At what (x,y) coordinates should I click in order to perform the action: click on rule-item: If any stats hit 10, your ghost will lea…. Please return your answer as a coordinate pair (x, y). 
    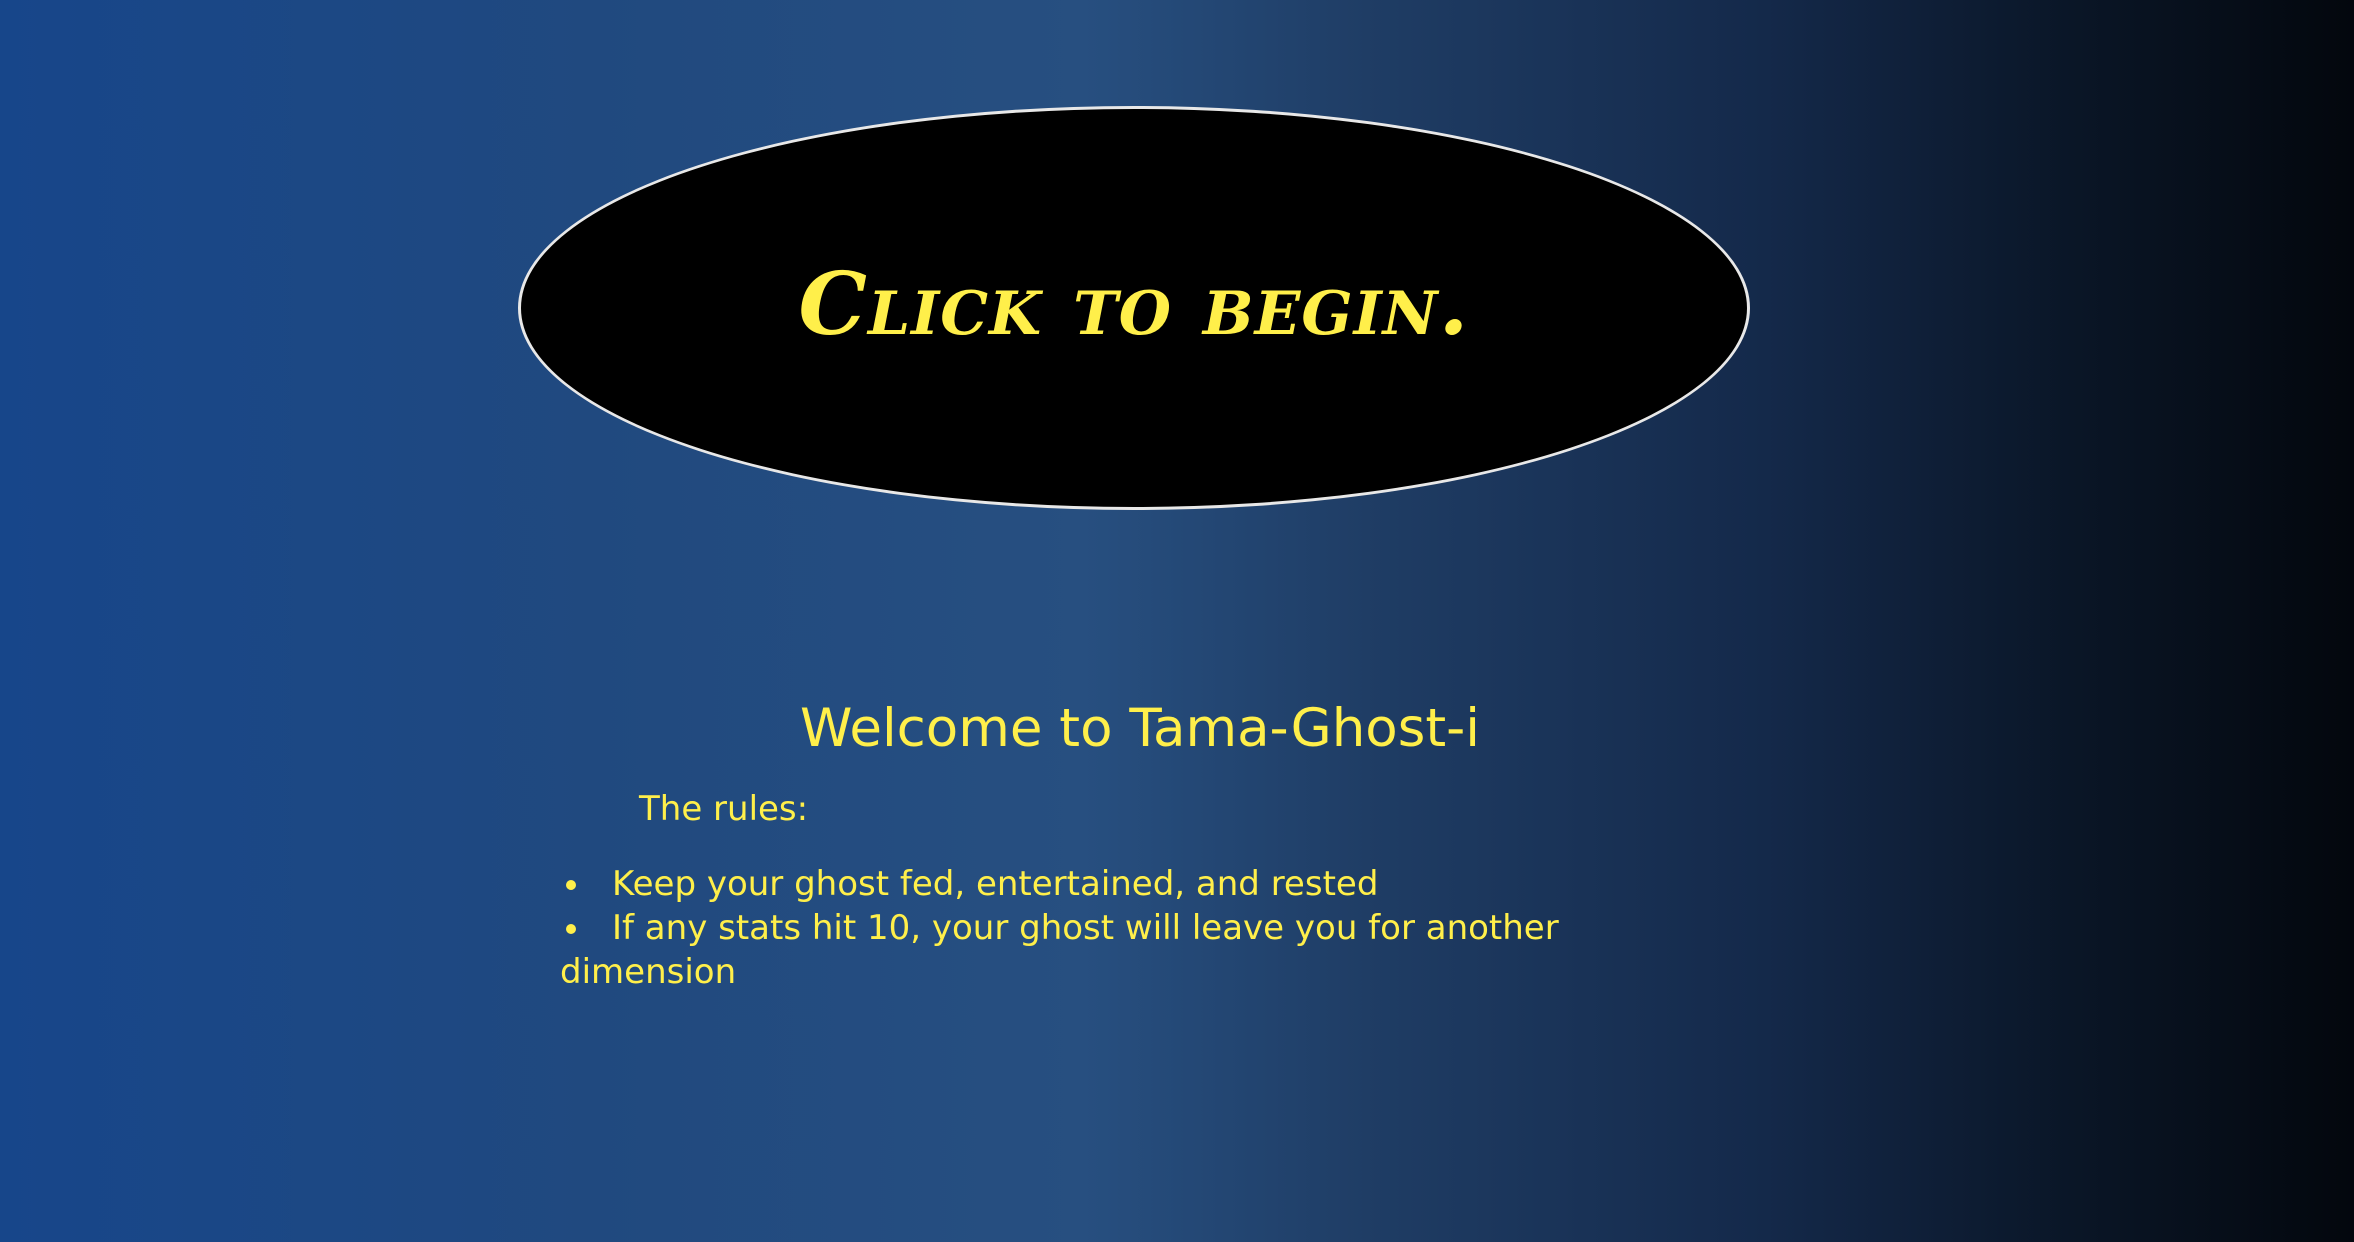
    Looking at the image, I should click on (1100, 950).